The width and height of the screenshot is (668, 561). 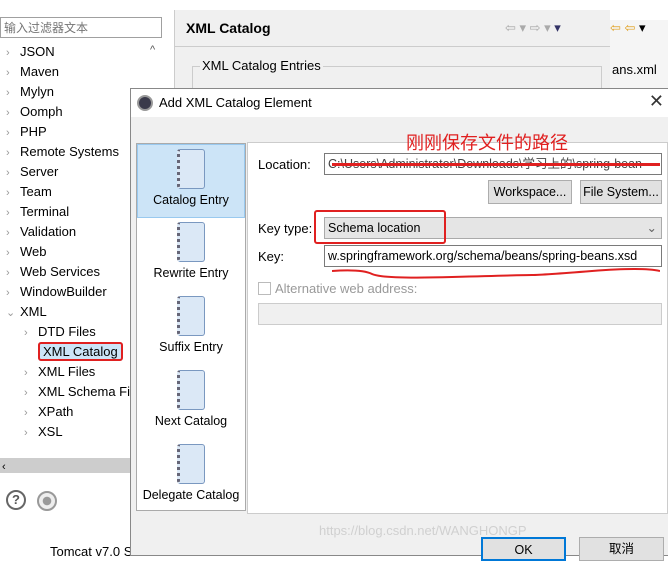 What do you see at coordinates (533, 28) in the screenshot?
I see `nav-arrows-icon: ⇦ ▾ ⇨ ▾ ▾` at bounding box center [533, 28].